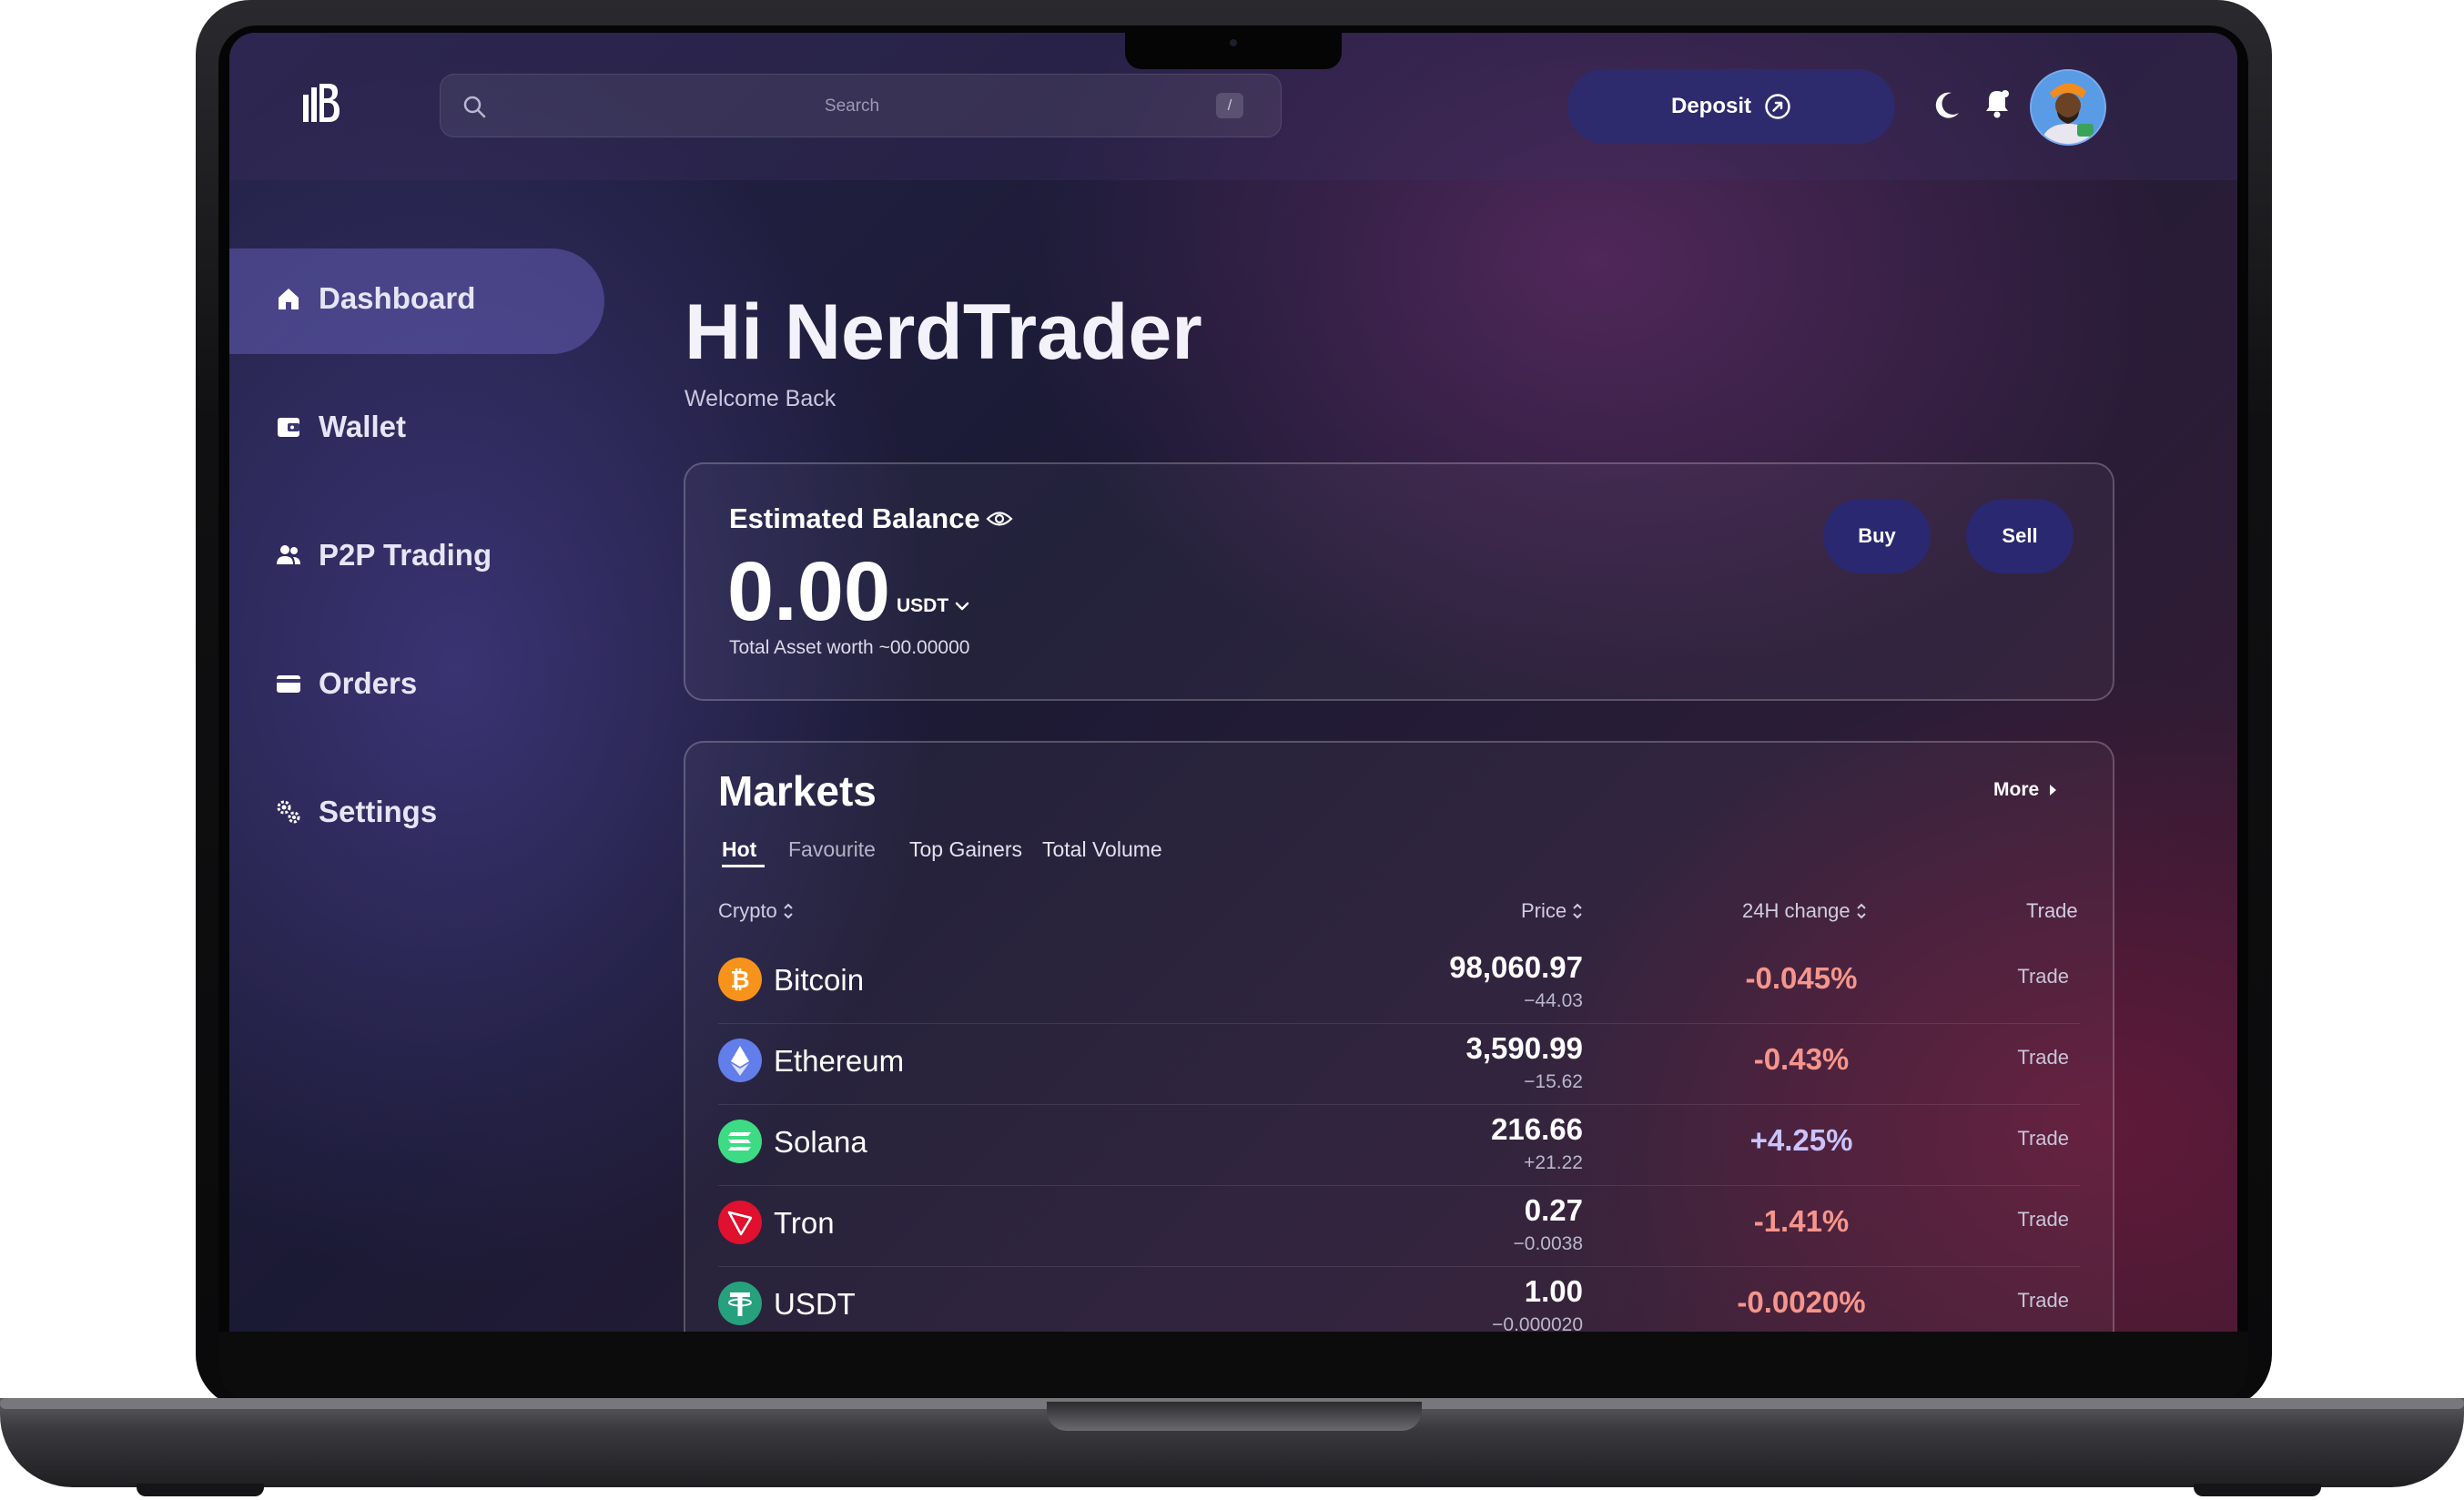 This screenshot has width=2464, height=1500. I want to click on coin-price-change: −44.03, so click(1554, 1001).